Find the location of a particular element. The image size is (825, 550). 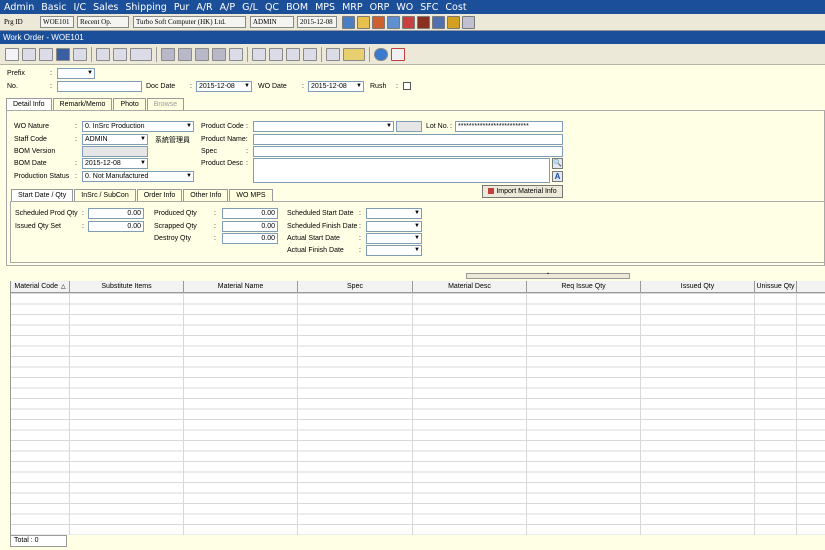

wo-nature-dropdown: 0. InSrc Production ▼ is located at coordinates (138, 126).